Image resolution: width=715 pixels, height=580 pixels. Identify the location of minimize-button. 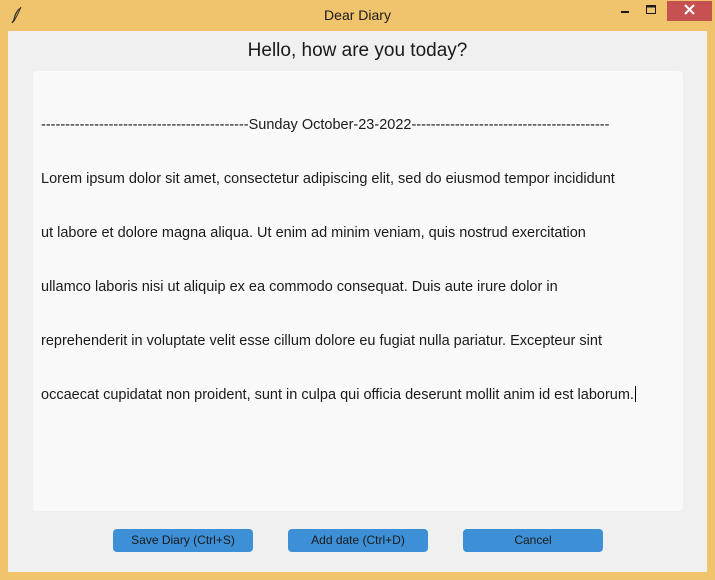
(624, 11).